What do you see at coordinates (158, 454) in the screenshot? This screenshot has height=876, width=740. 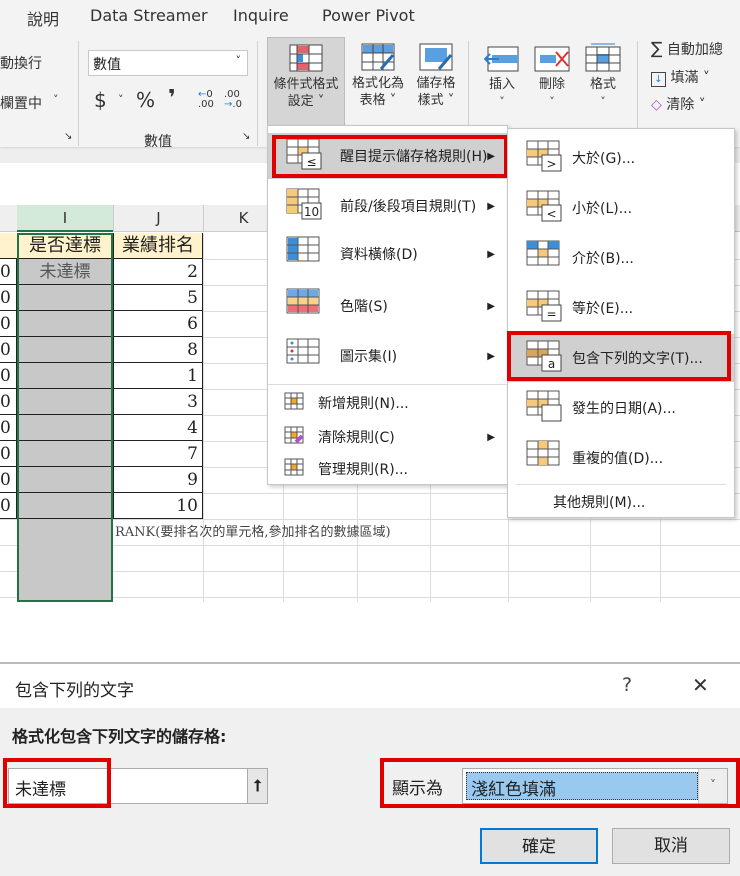 I see `rank-cell: 7` at bounding box center [158, 454].